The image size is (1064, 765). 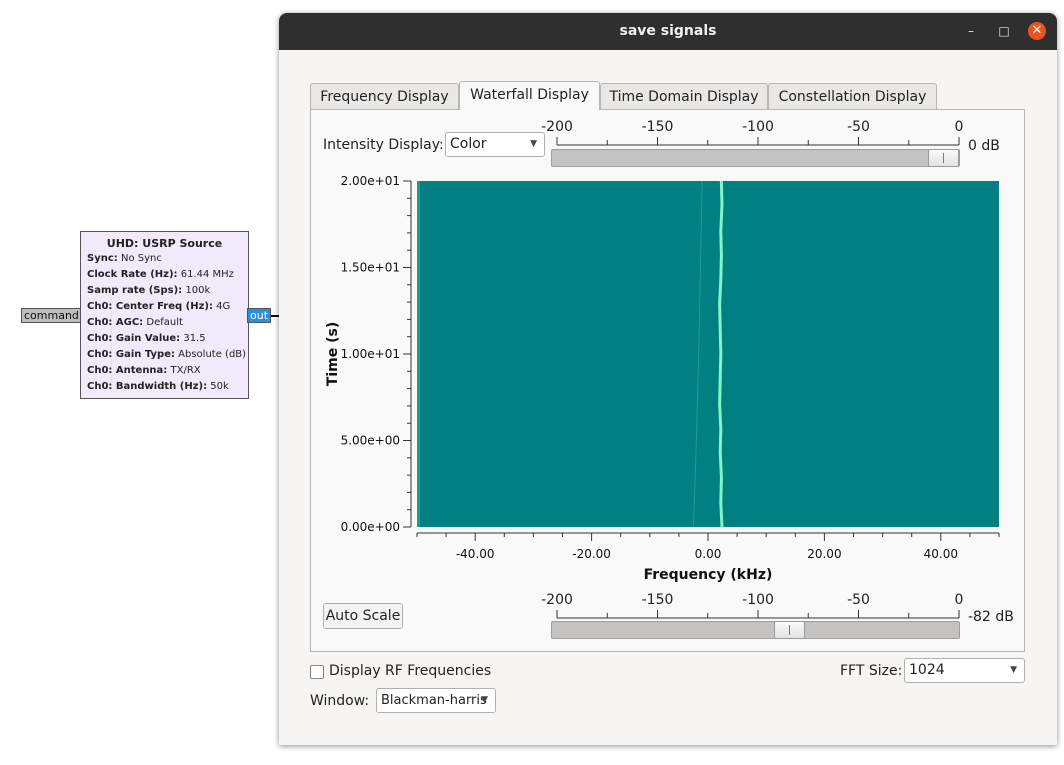 I want to click on max-intensity-slider, so click(x=755, y=158).